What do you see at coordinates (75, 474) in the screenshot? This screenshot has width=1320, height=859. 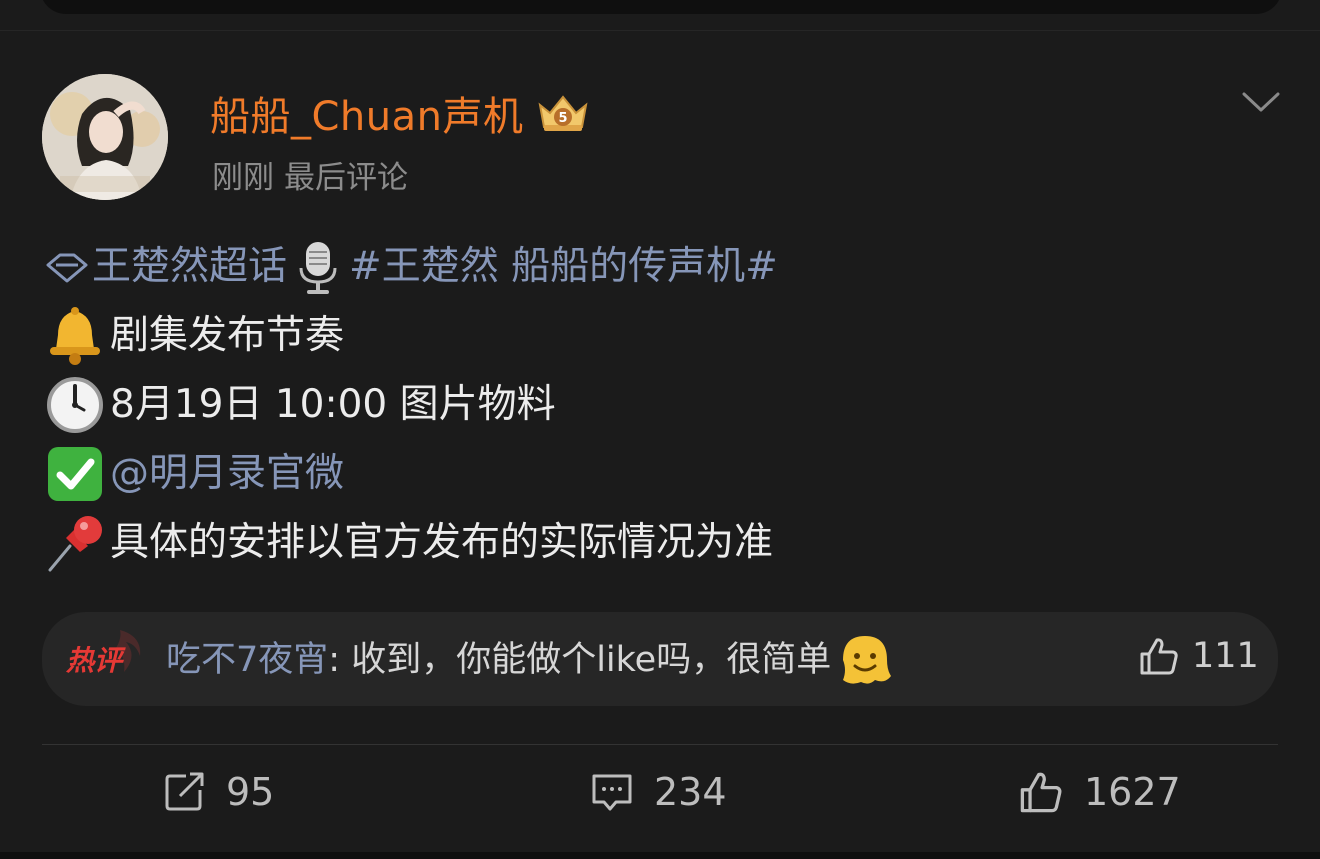 I see `check-icon` at bounding box center [75, 474].